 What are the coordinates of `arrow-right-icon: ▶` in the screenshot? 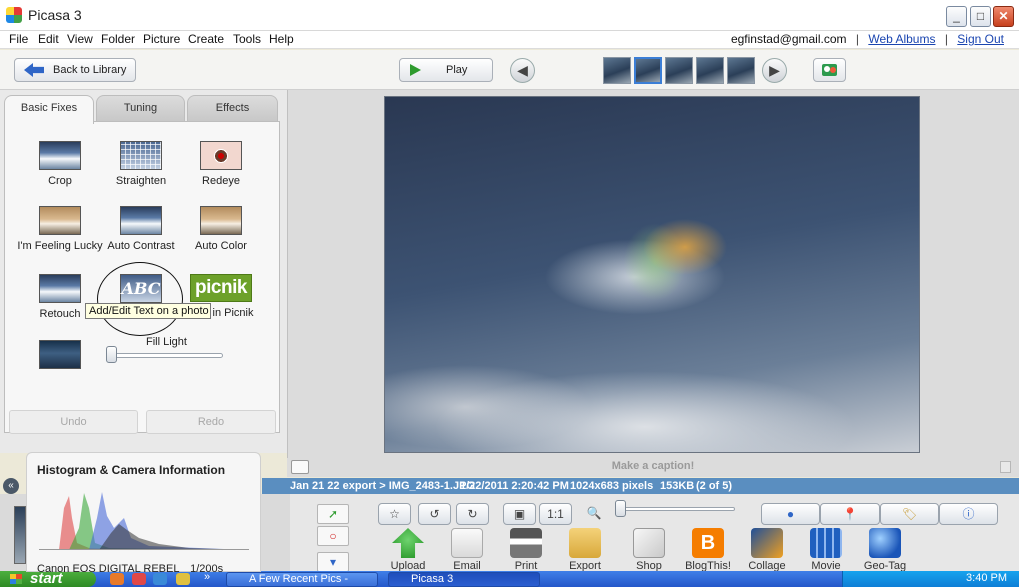 It's located at (774, 70).